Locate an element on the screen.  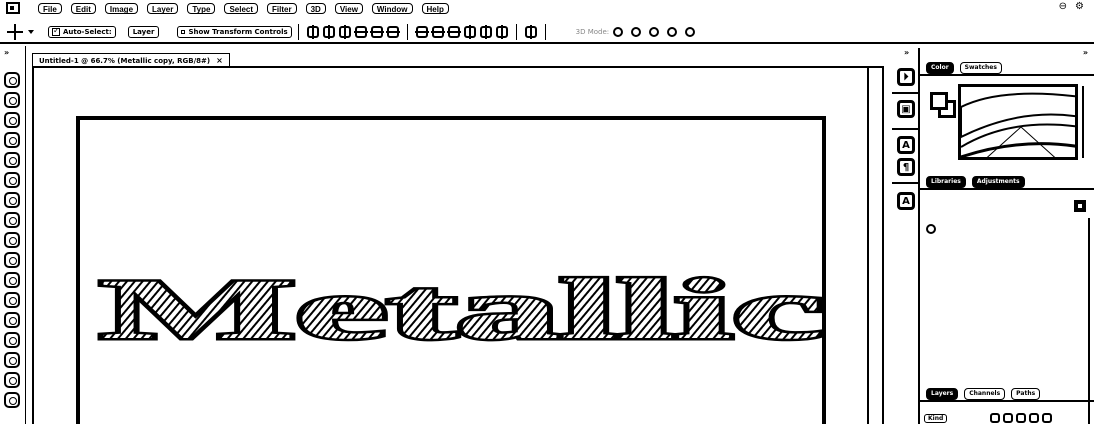
path-select-tool-icon is located at coordinates (12, 380).